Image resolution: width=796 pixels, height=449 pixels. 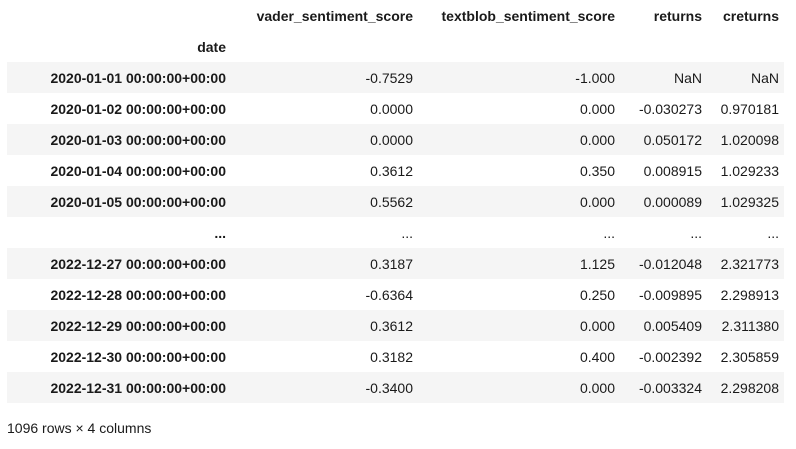 What do you see at coordinates (687, 77) in the screenshot?
I see `cell-returns: NaN` at bounding box center [687, 77].